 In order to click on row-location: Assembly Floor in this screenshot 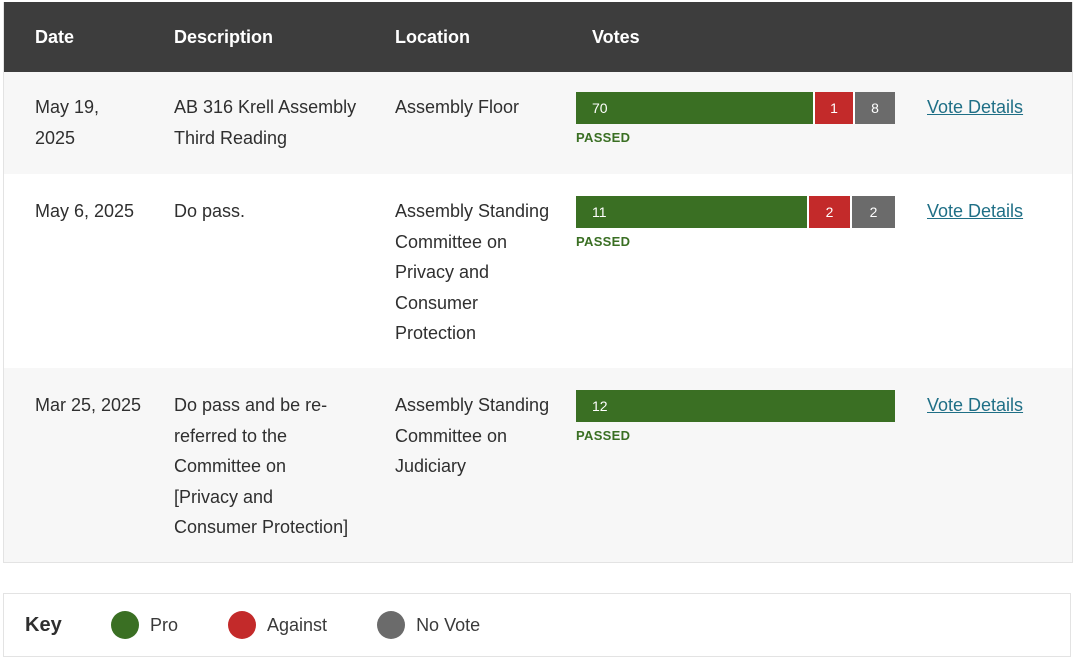, I will do `click(462, 107)`.